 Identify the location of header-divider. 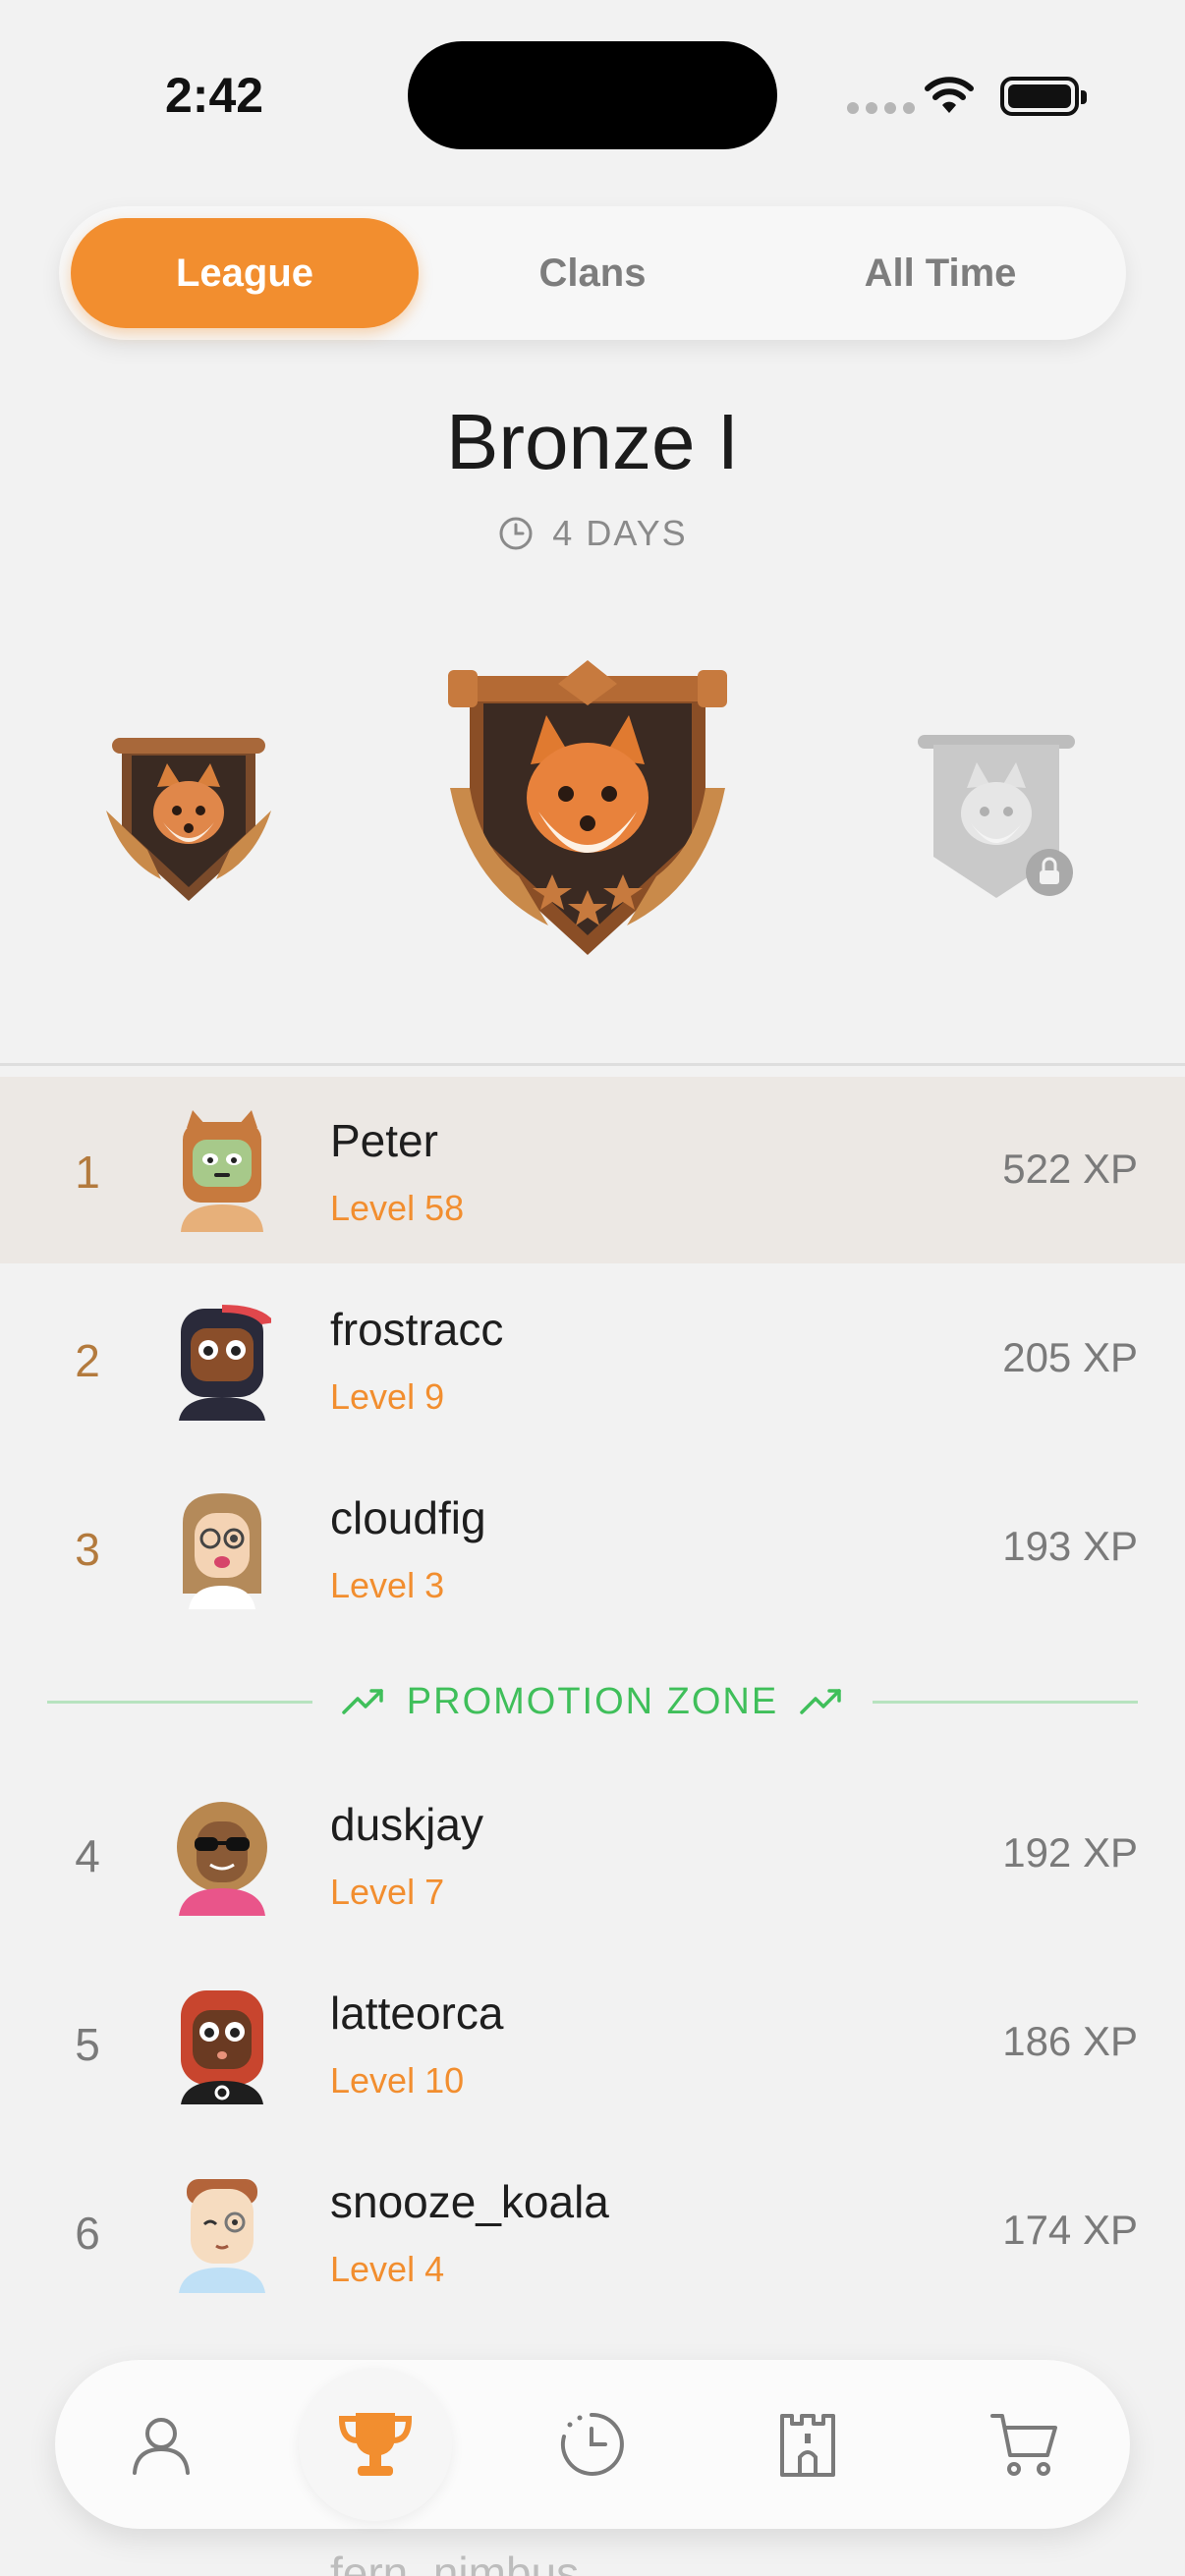
(592, 1064).